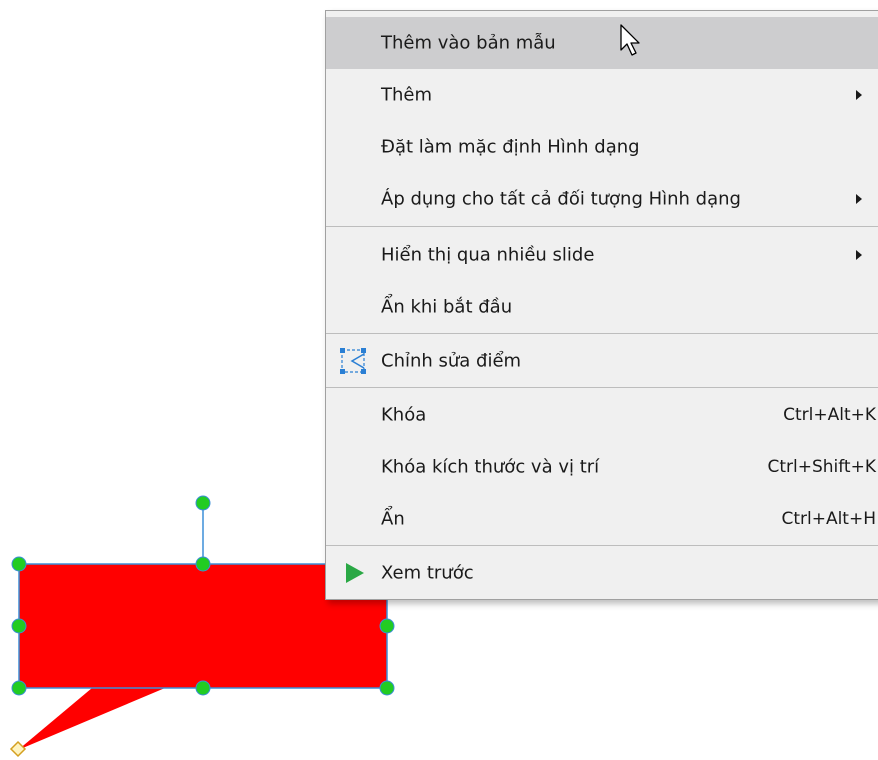 The image size is (878, 760). What do you see at coordinates (91, 719) in the screenshot?
I see `callout-pointer` at bounding box center [91, 719].